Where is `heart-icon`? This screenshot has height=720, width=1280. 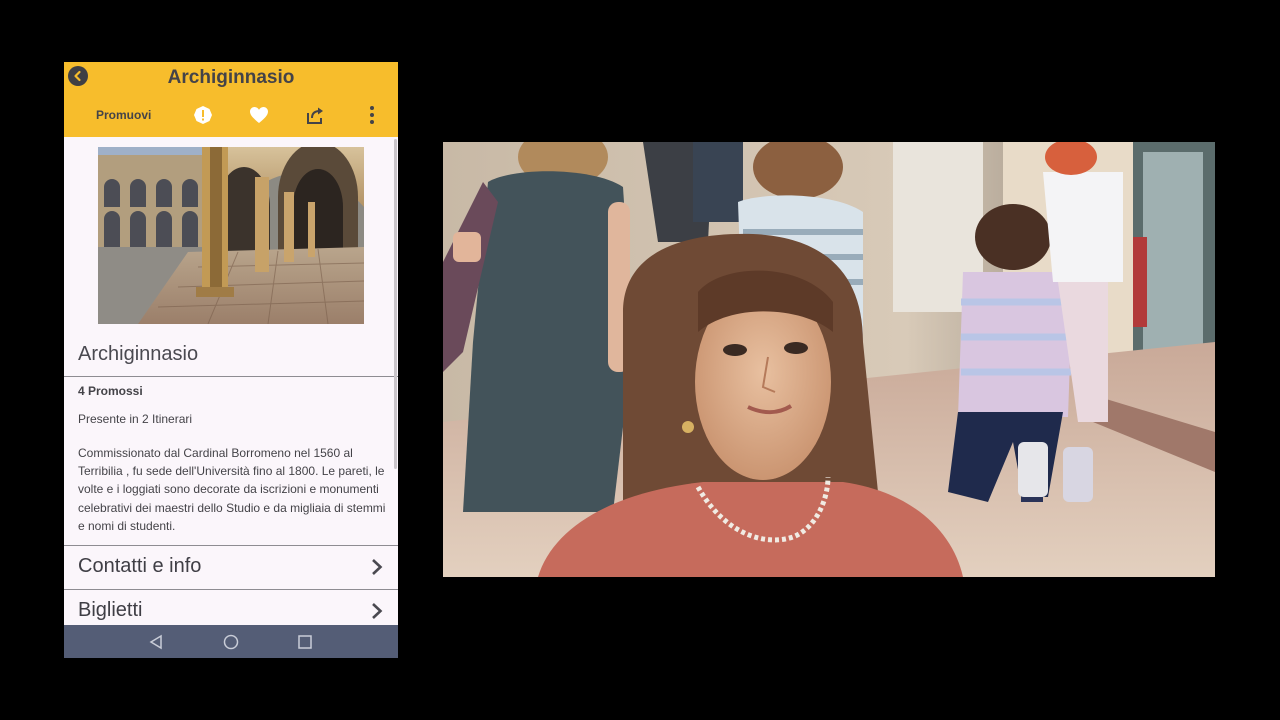 heart-icon is located at coordinates (259, 115).